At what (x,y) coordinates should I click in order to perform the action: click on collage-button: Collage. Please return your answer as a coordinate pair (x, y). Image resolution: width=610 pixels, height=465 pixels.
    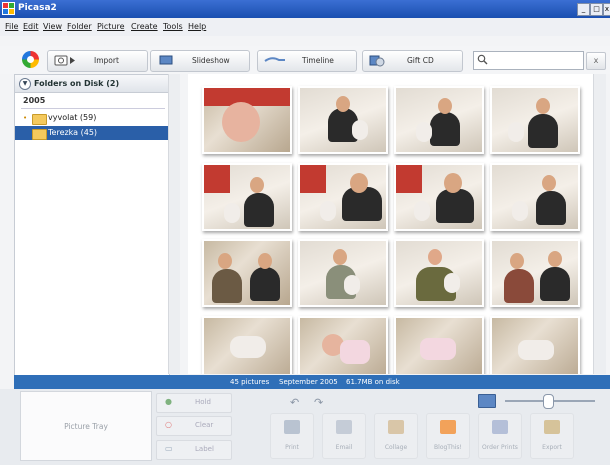
    Looking at the image, I should click on (396, 436).